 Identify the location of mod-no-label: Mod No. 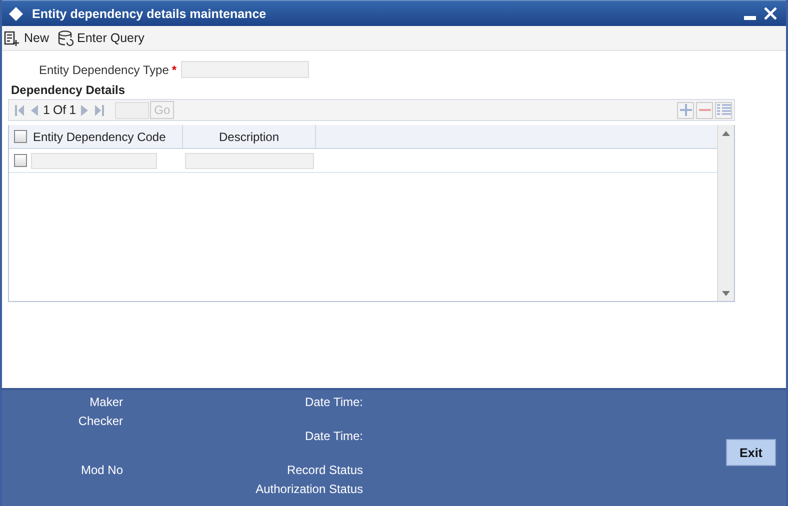
(101, 471).